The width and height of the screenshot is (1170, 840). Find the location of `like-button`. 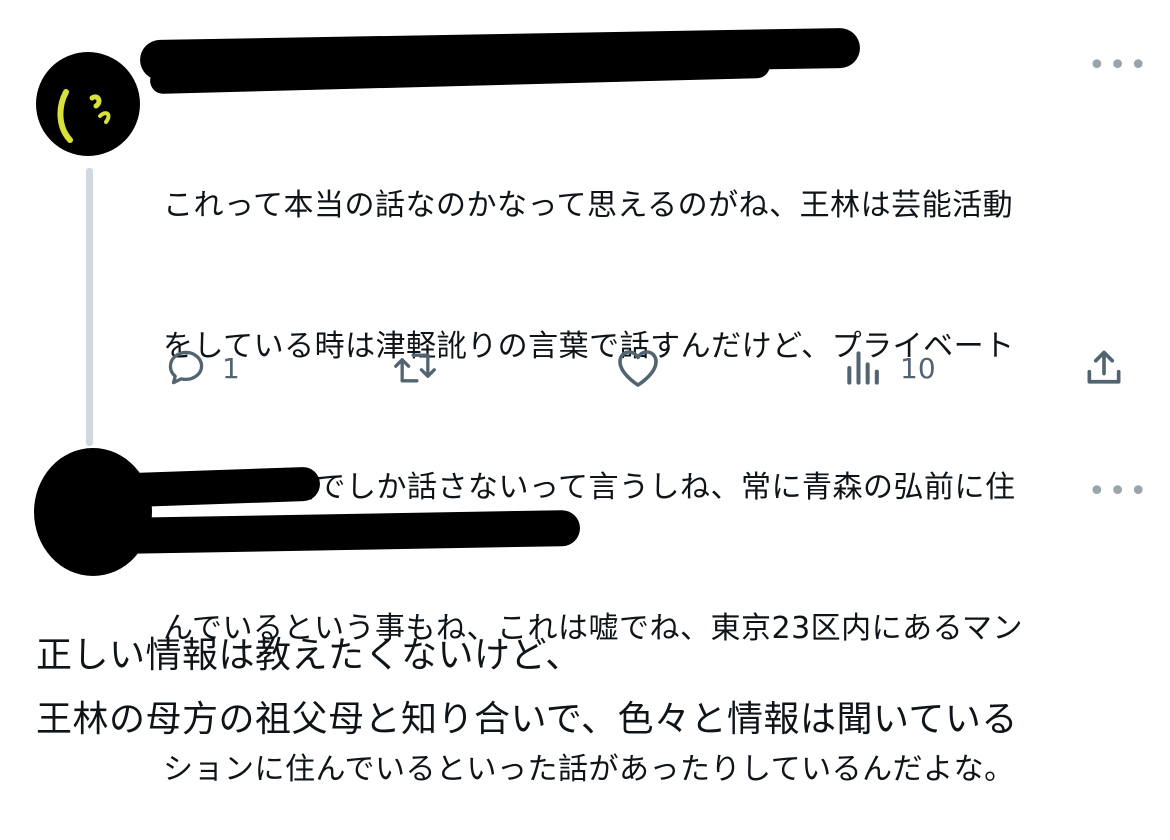

like-button is located at coordinates (645, 368).